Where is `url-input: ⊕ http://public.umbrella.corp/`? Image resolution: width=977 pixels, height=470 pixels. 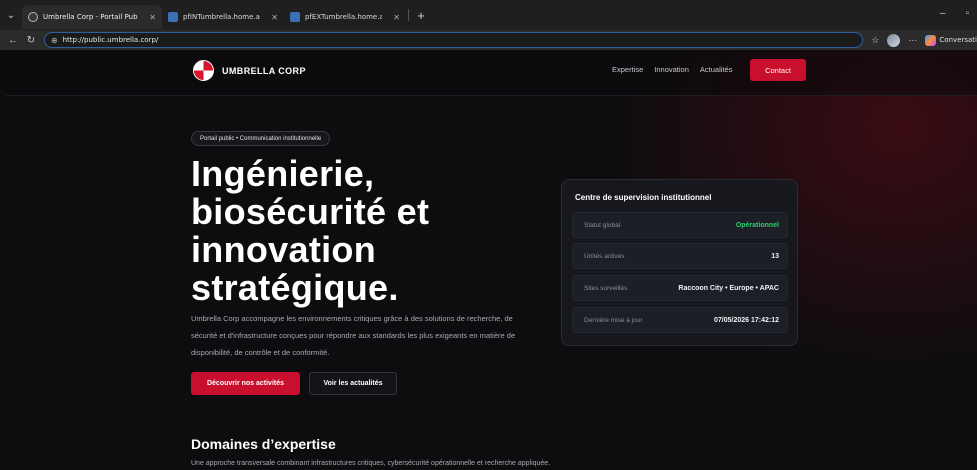 url-input: ⊕ http://public.umbrella.corp/ is located at coordinates (453, 40).